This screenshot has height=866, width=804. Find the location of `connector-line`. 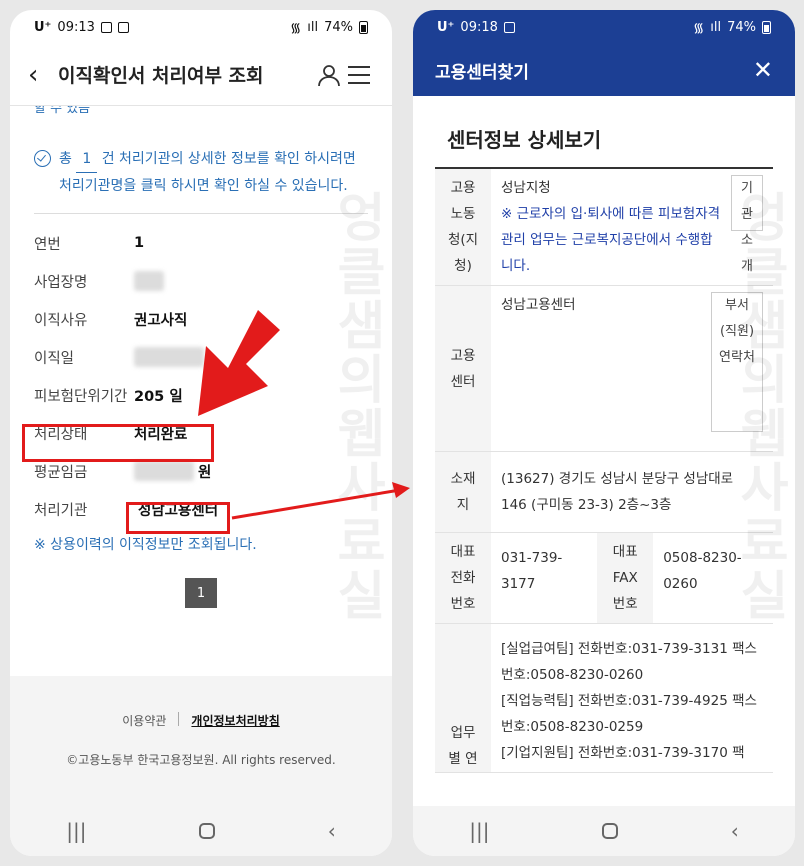

connector-line is located at coordinates (316, 504).